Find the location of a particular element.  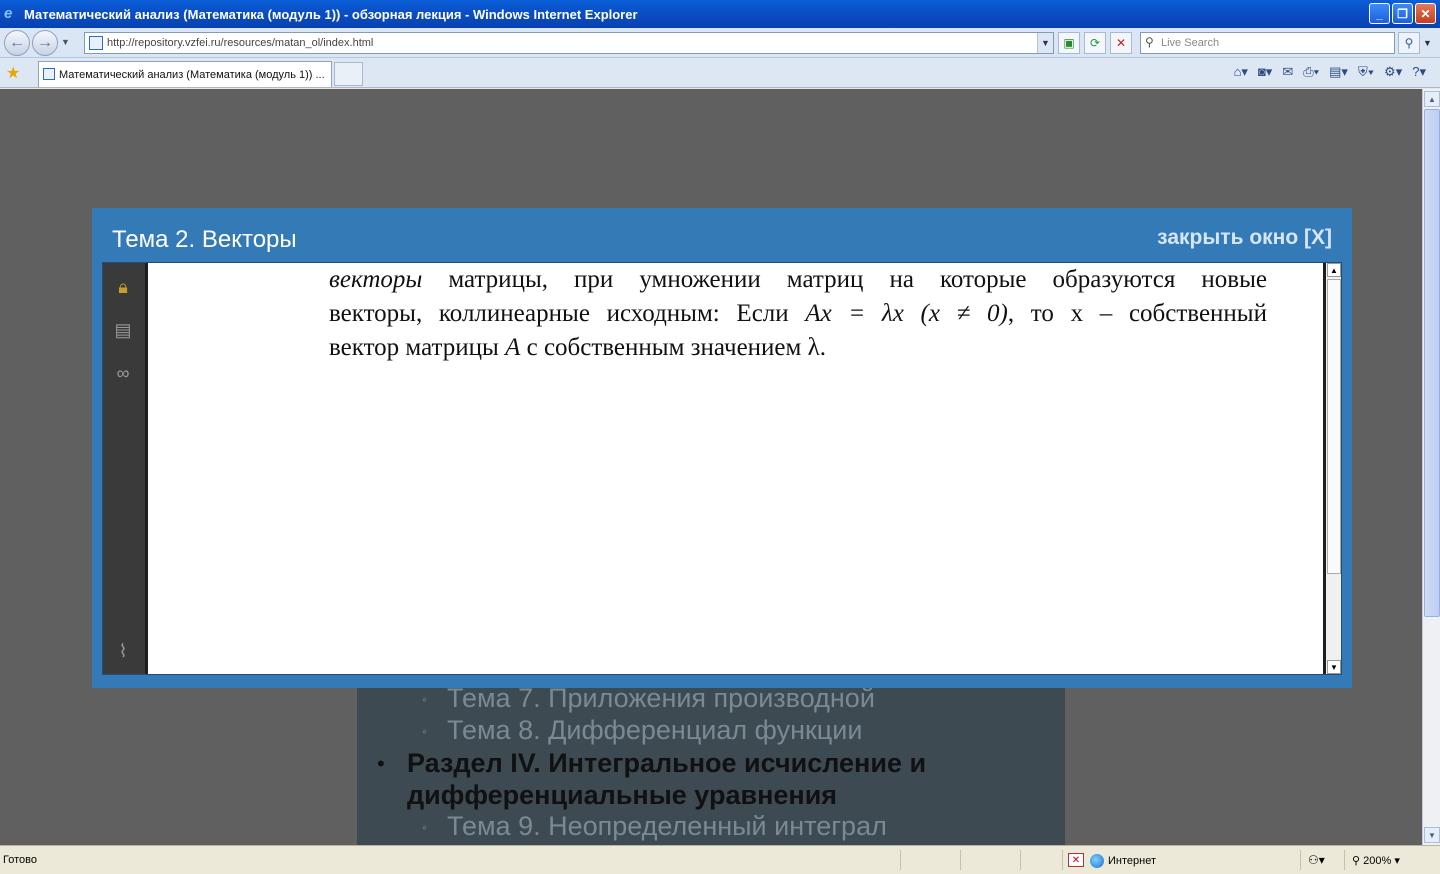

lock-icon: 🔒︎ is located at coordinates (123, 287).